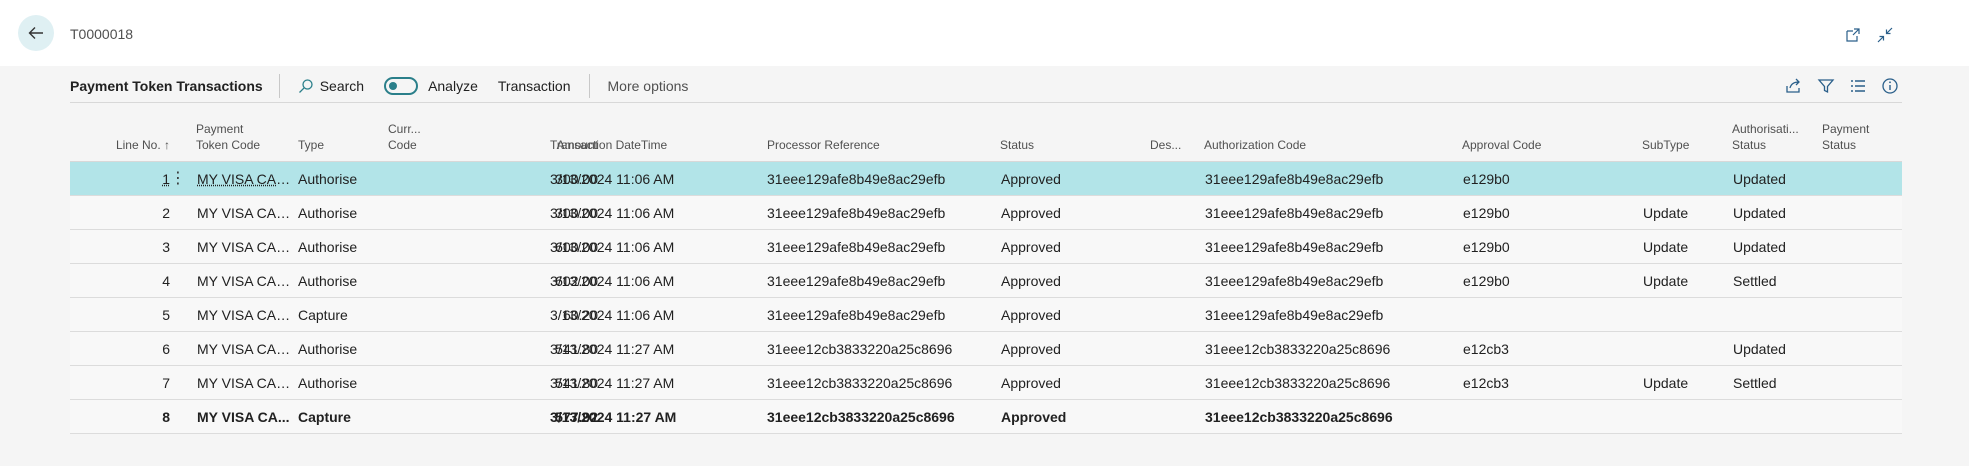  Describe the element at coordinates (1853, 35) in the screenshot. I see `open-new-window-button` at that location.